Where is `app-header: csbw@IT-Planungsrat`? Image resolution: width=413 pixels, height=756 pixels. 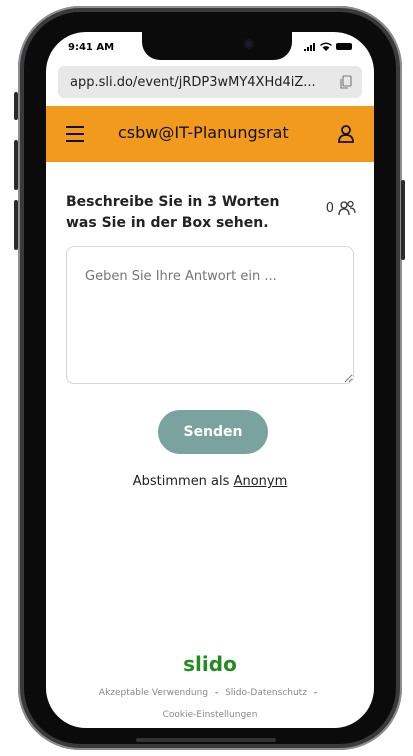 app-header: csbw@IT-Planungsrat is located at coordinates (210, 134).